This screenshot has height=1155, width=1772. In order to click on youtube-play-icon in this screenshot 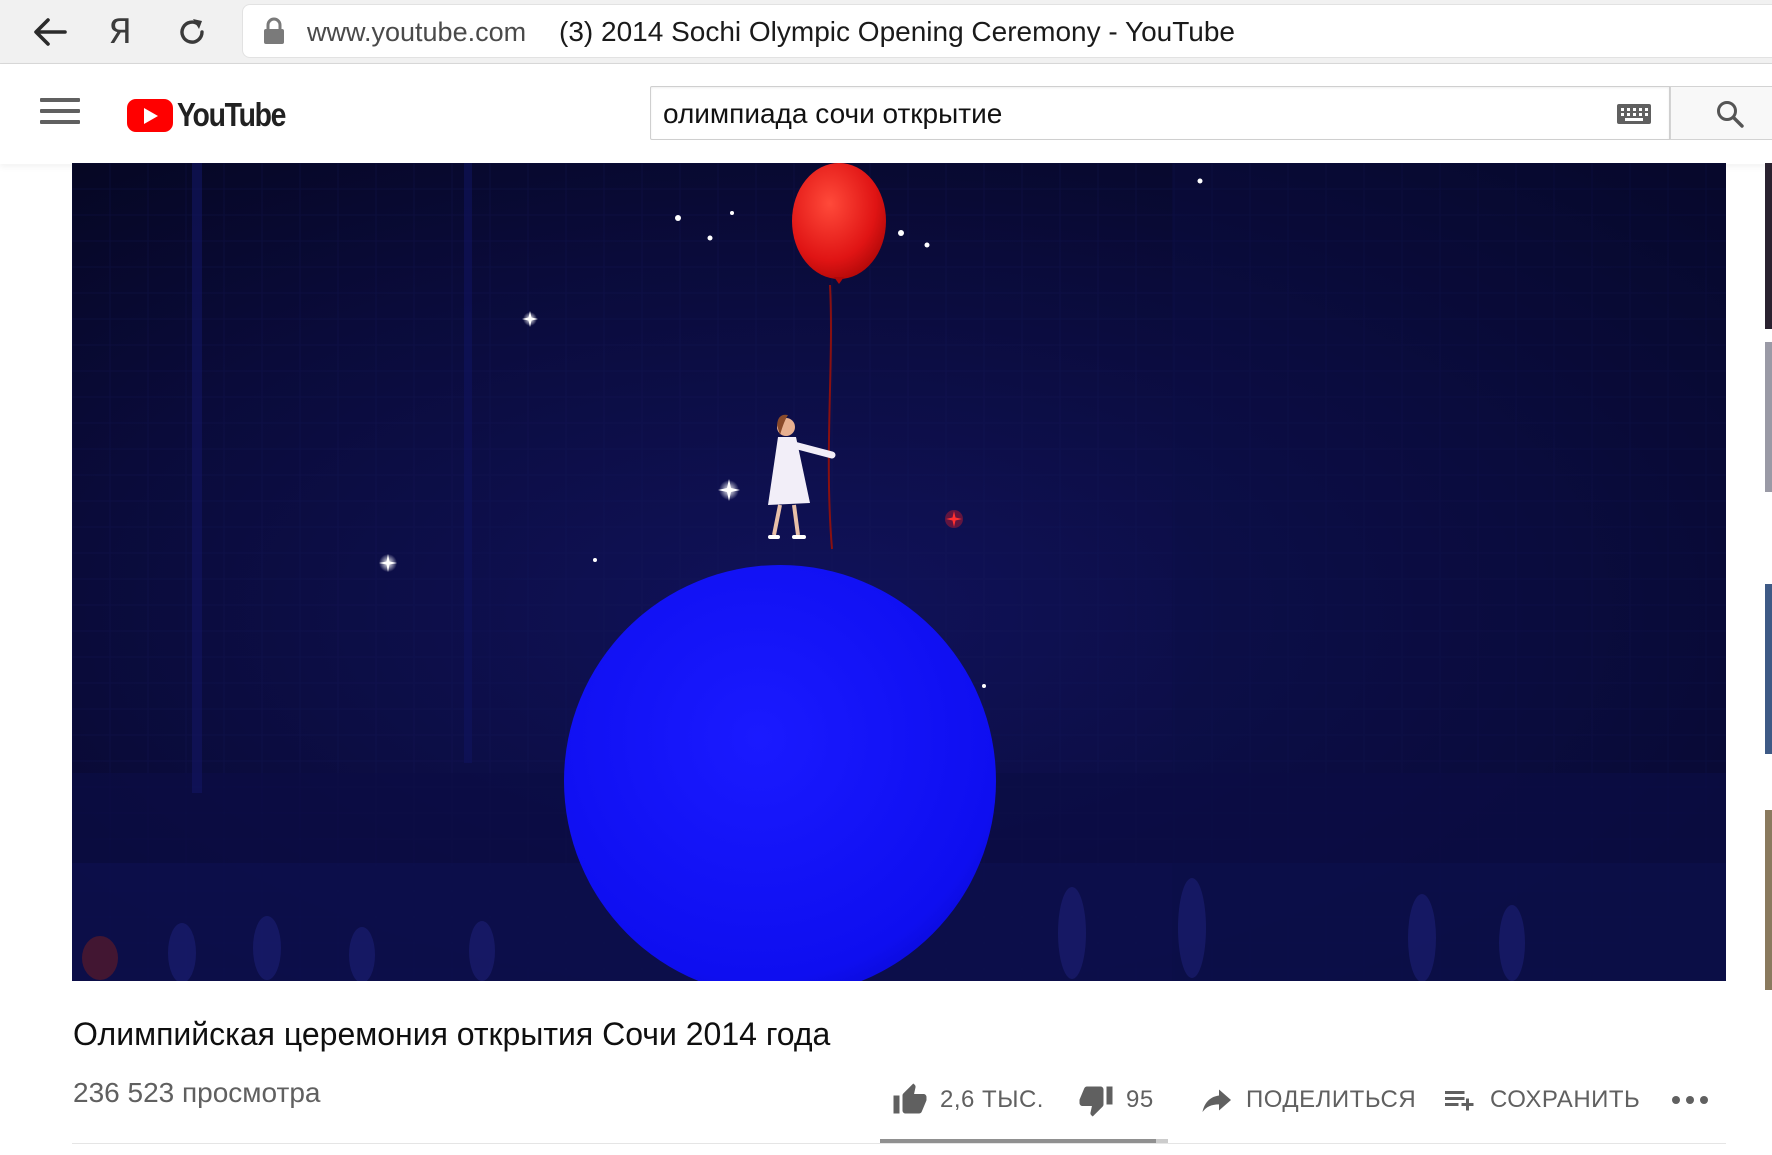, I will do `click(150, 115)`.